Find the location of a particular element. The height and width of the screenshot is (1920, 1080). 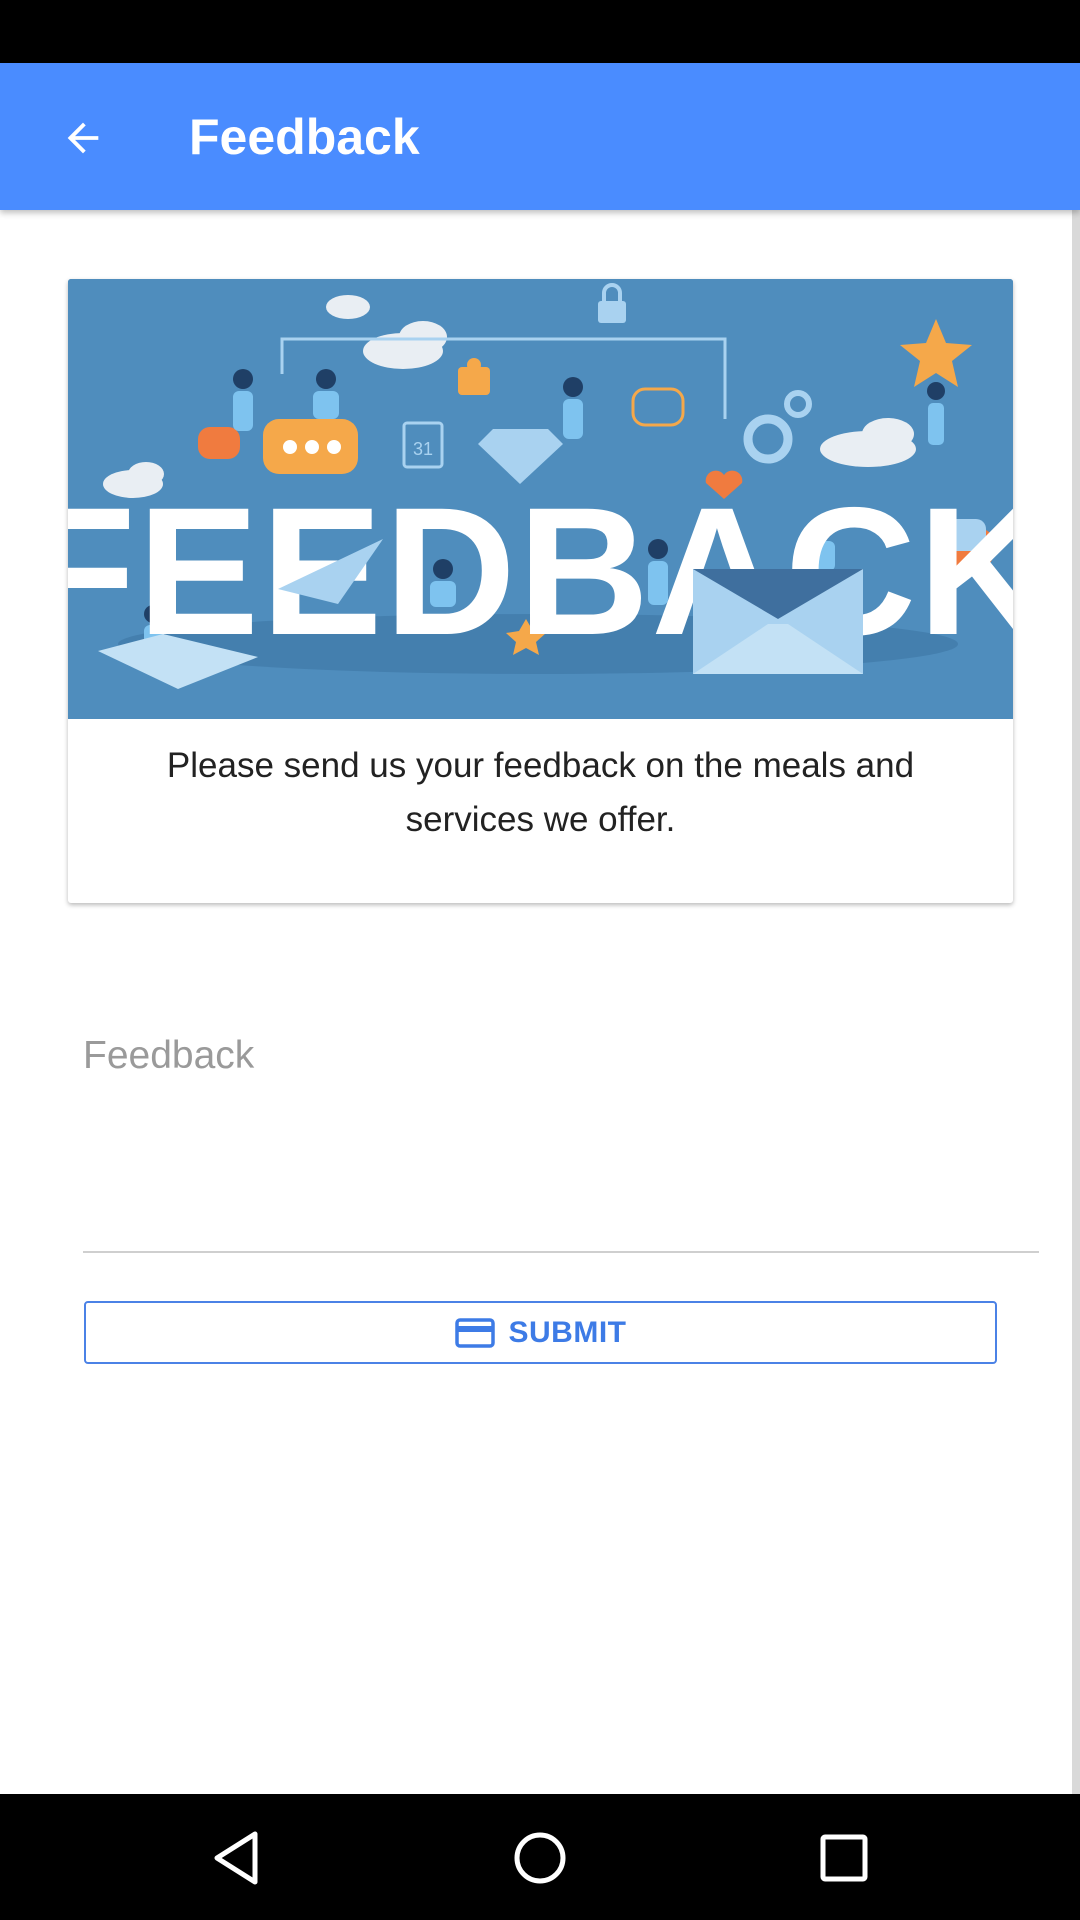

page-title: Feedback is located at coordinates (304, 137).